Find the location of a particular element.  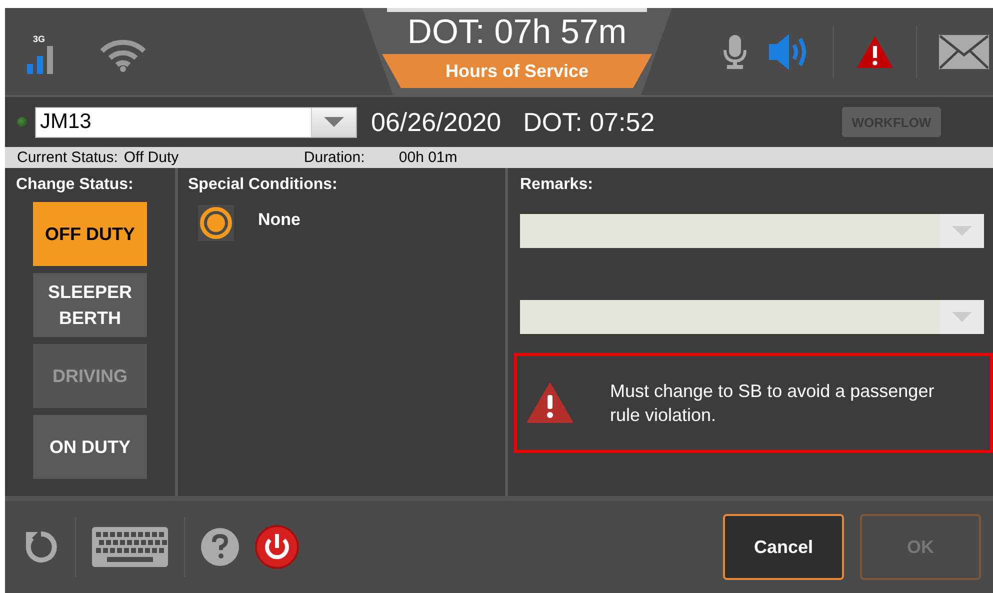

date-text: 06/26/2020 is located at coordinates (436, 122).